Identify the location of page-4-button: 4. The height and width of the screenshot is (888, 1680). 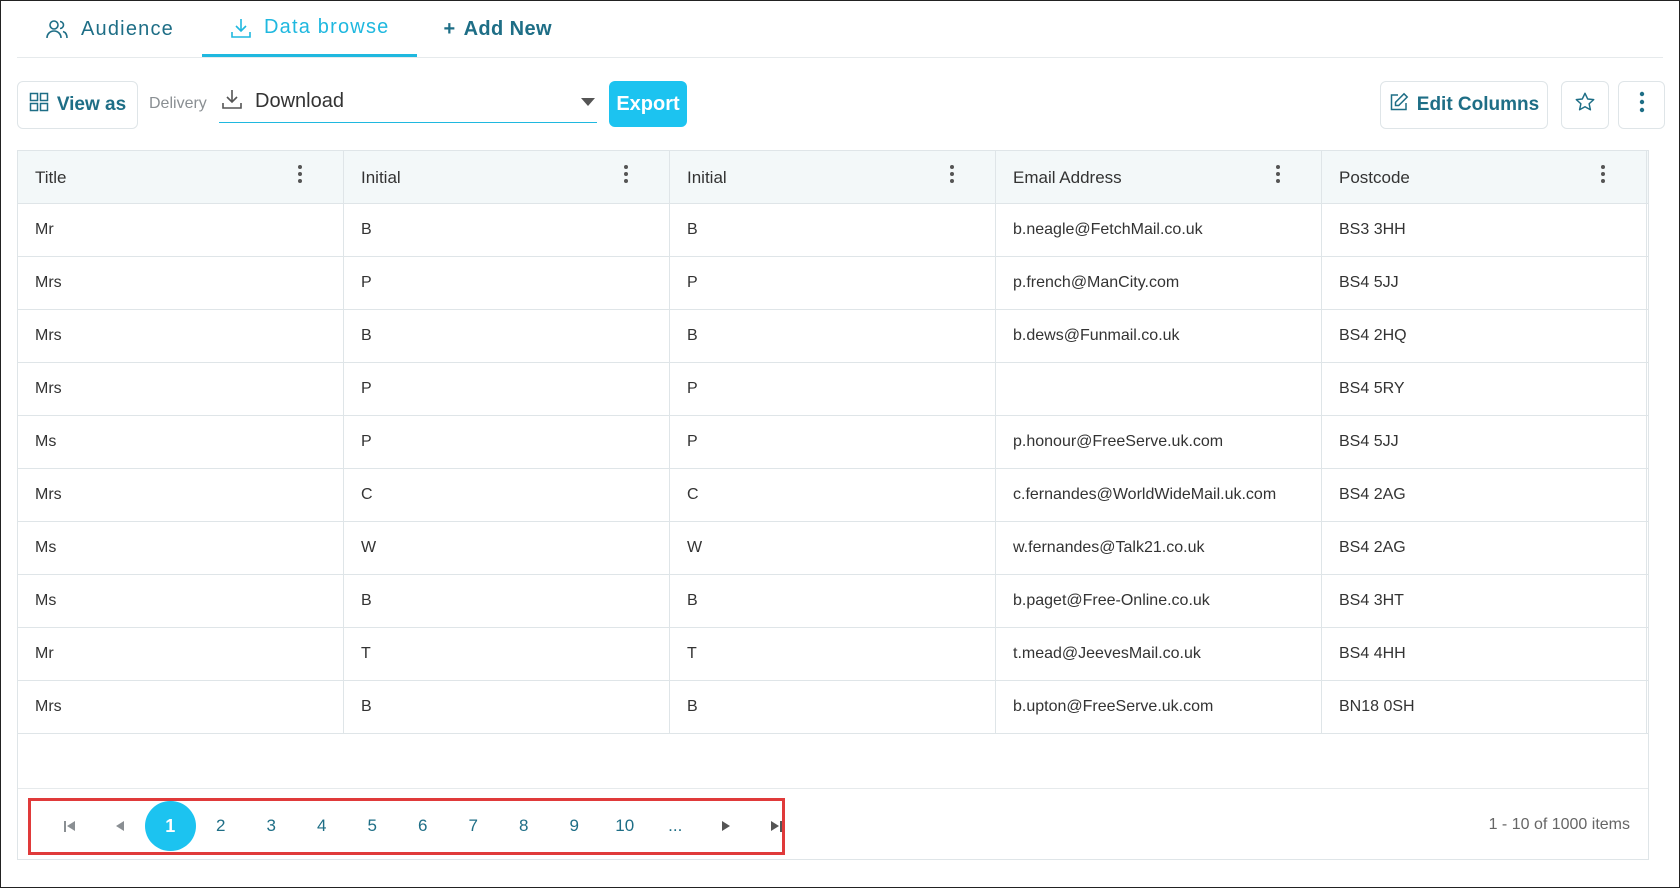
(322, 826).